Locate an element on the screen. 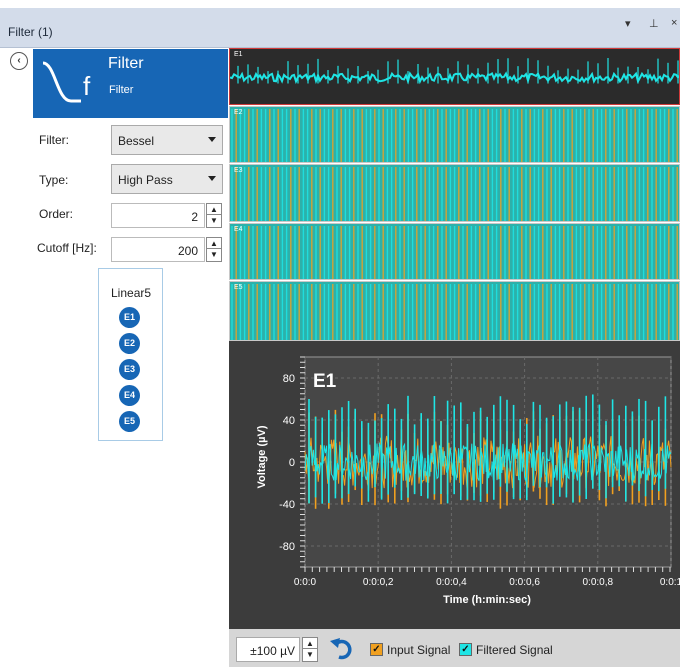 This screenshot has width=680, height=667. filter-select-value: Bessel is located at coordinates (136, 141).